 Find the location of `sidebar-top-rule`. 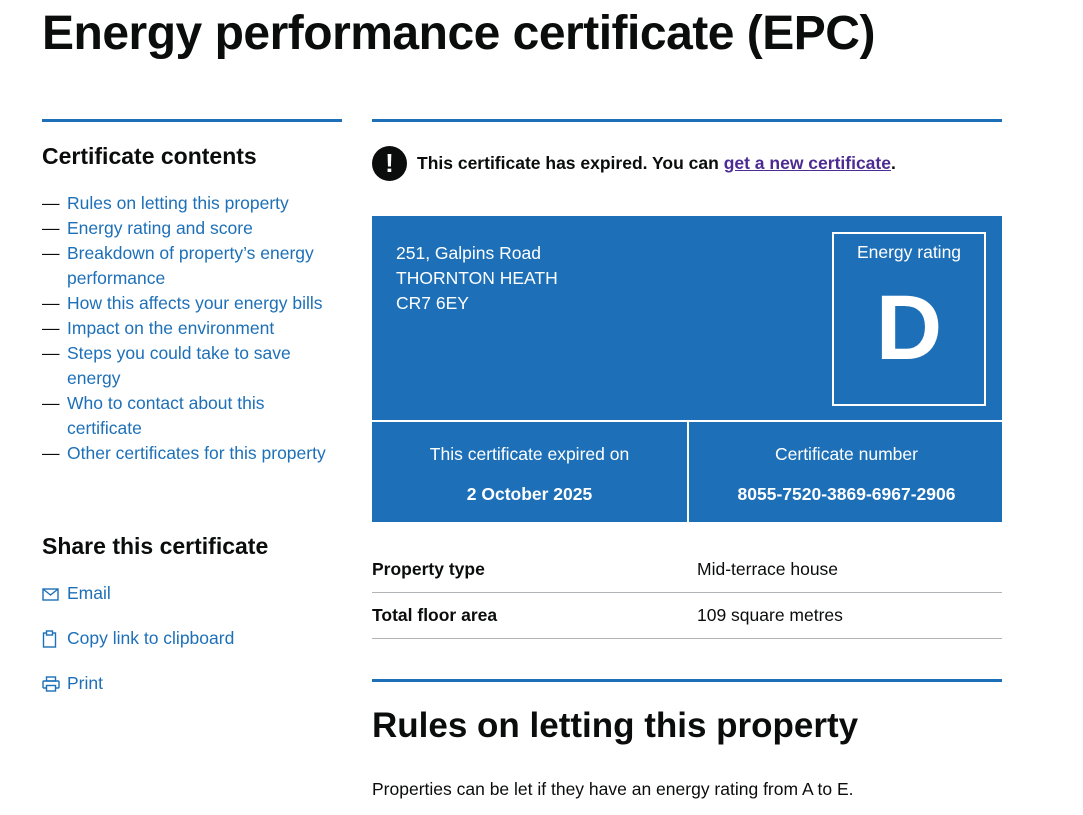

sidebar-top-rule is located at coordinates (192, 120).